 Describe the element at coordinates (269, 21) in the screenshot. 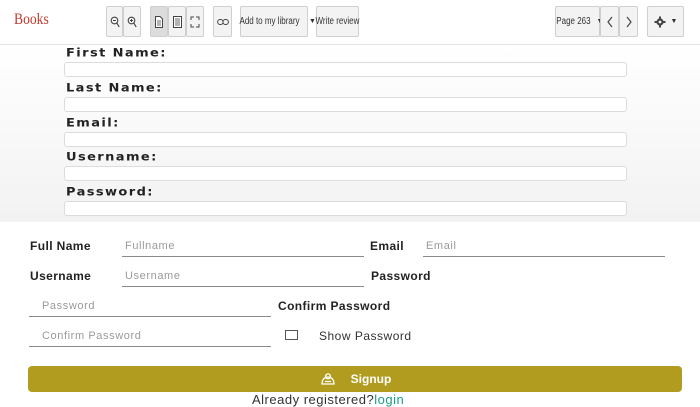

I see `add-to-library-label: Add to my library` at that location.